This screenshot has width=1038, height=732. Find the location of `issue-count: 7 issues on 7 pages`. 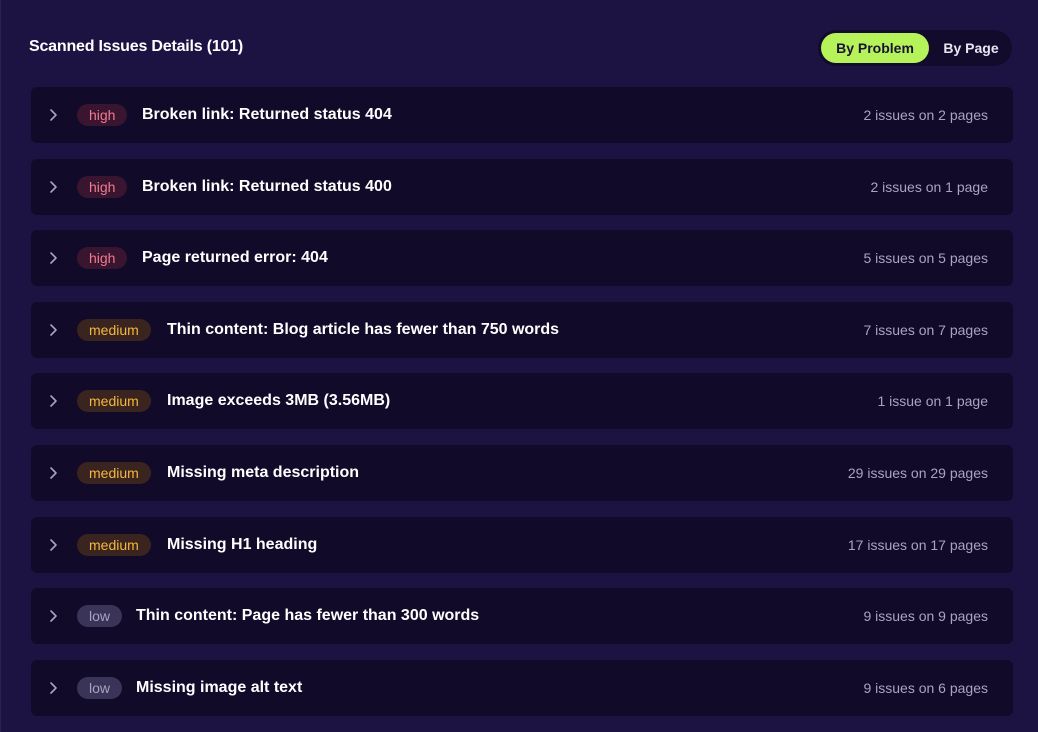

issue-count: 7 issues on 7 pages is located at coordinates (925, 329).